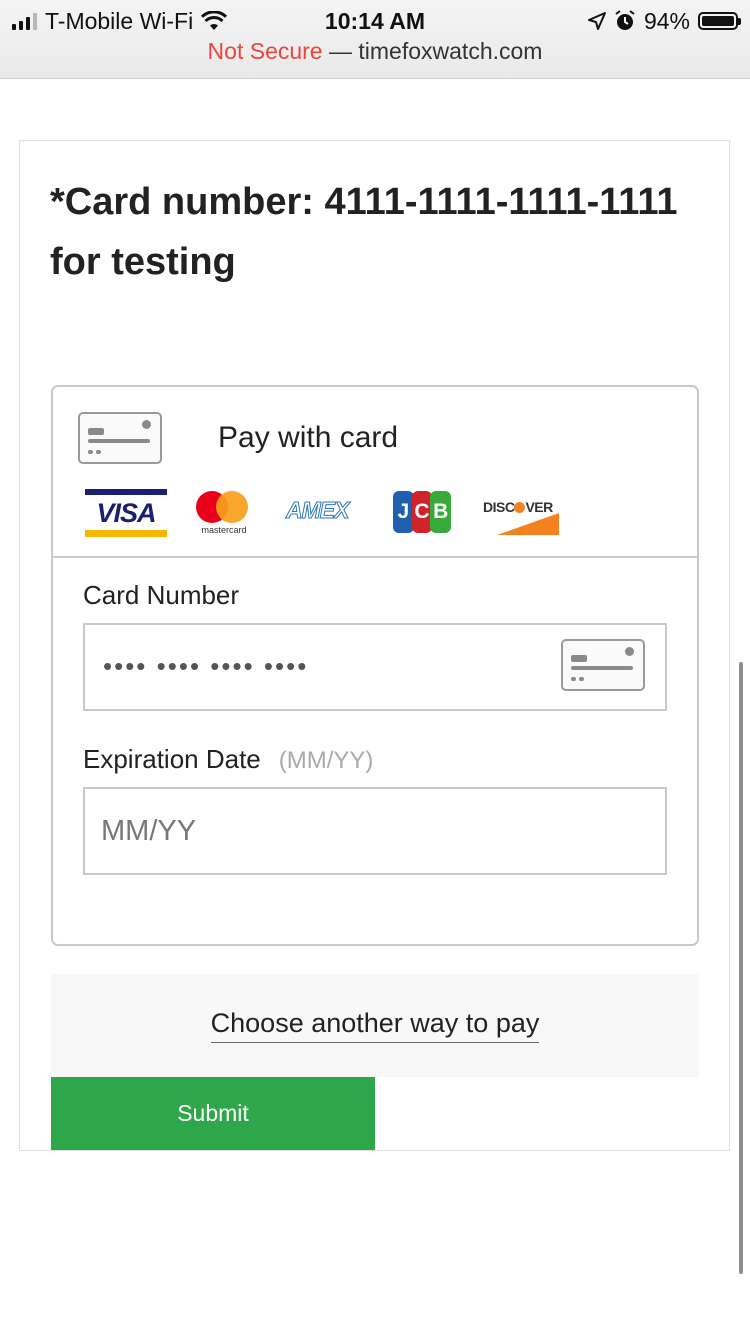 This screenshot has height=1334, width=750. I want to click on mastercard-logo-icon: mastercard, so click(224, 513).